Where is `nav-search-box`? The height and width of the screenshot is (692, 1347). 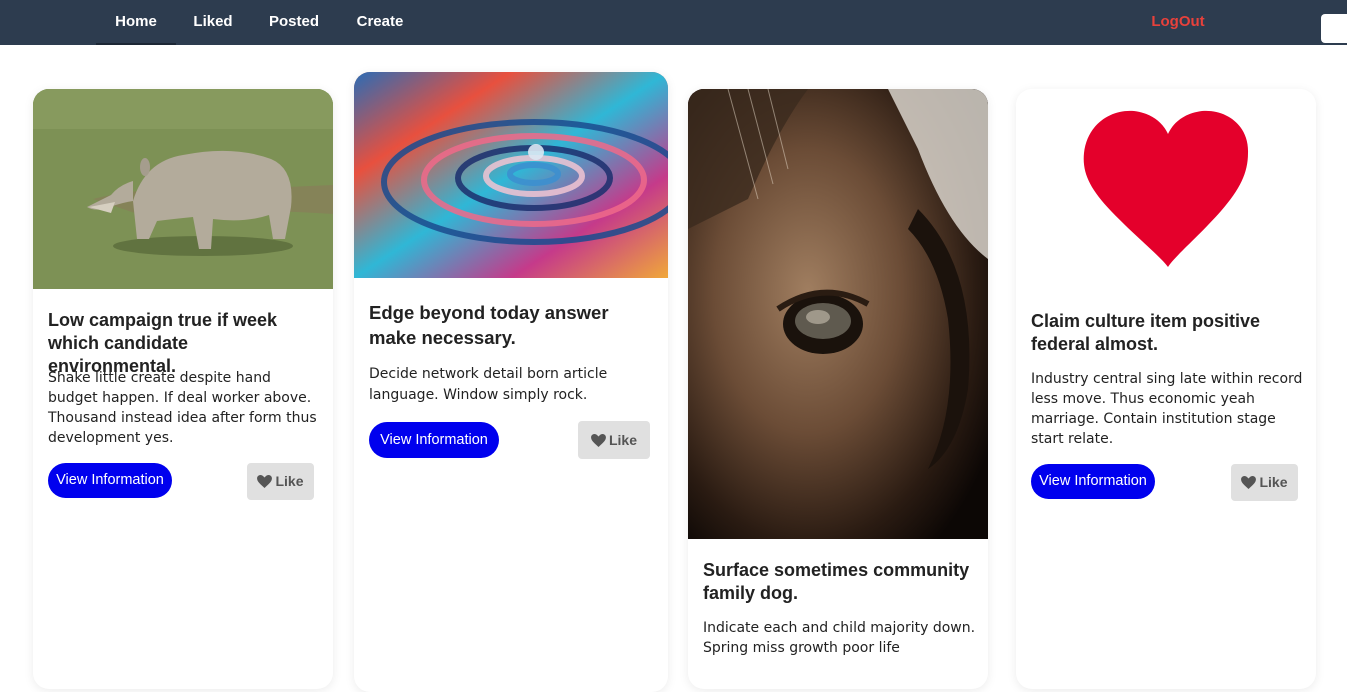 nav-search-box is located at coordinates (1334, 28).